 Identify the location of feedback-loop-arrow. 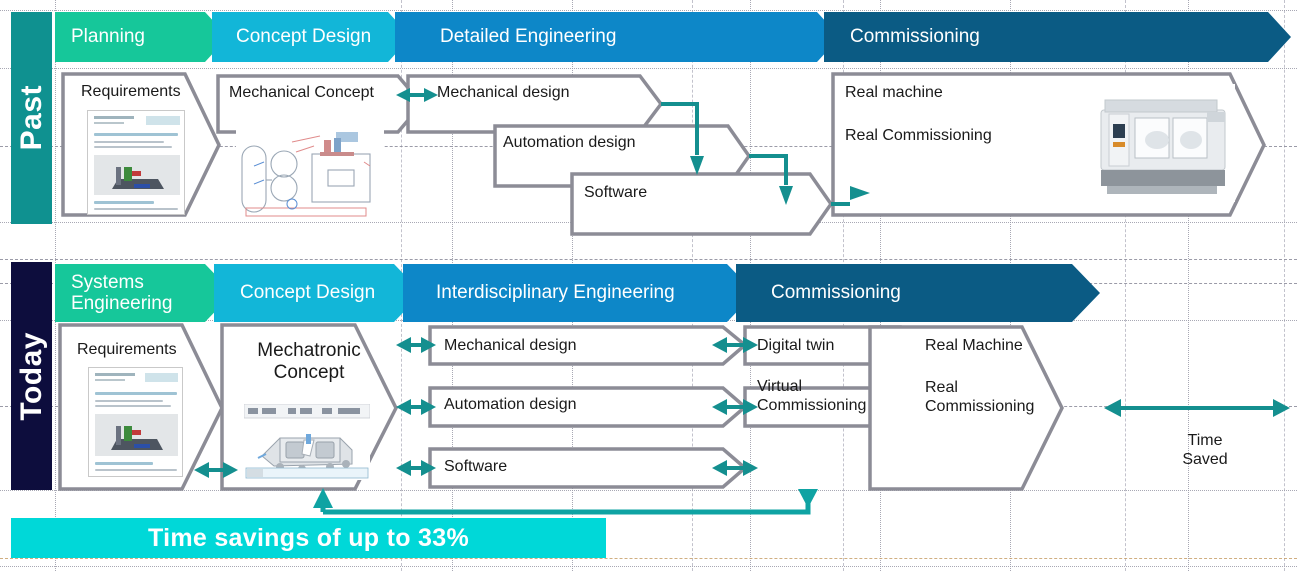
(565, 501).